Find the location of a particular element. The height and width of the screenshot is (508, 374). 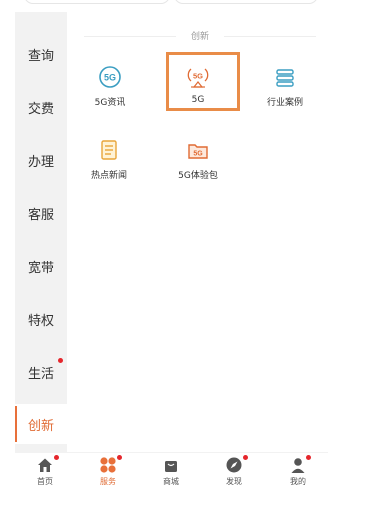

grid-item-label: 5G资讯 is located at coordinates (110, 103).